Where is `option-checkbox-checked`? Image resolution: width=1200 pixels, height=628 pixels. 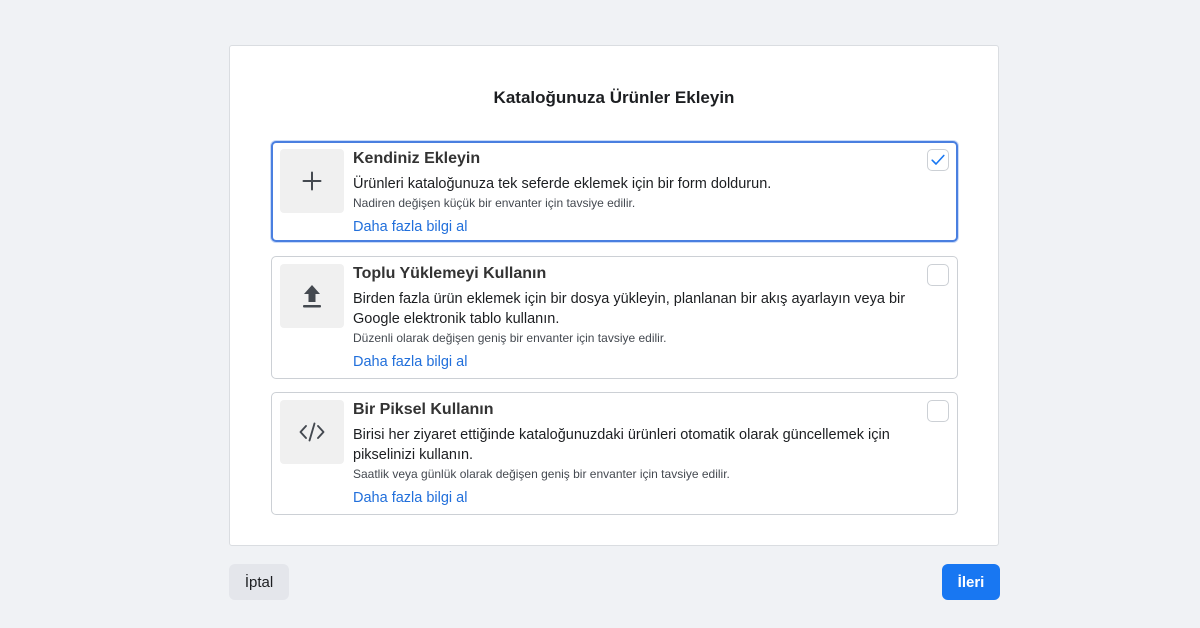 option-checkbox-checked is located at coordinates (938, 160).